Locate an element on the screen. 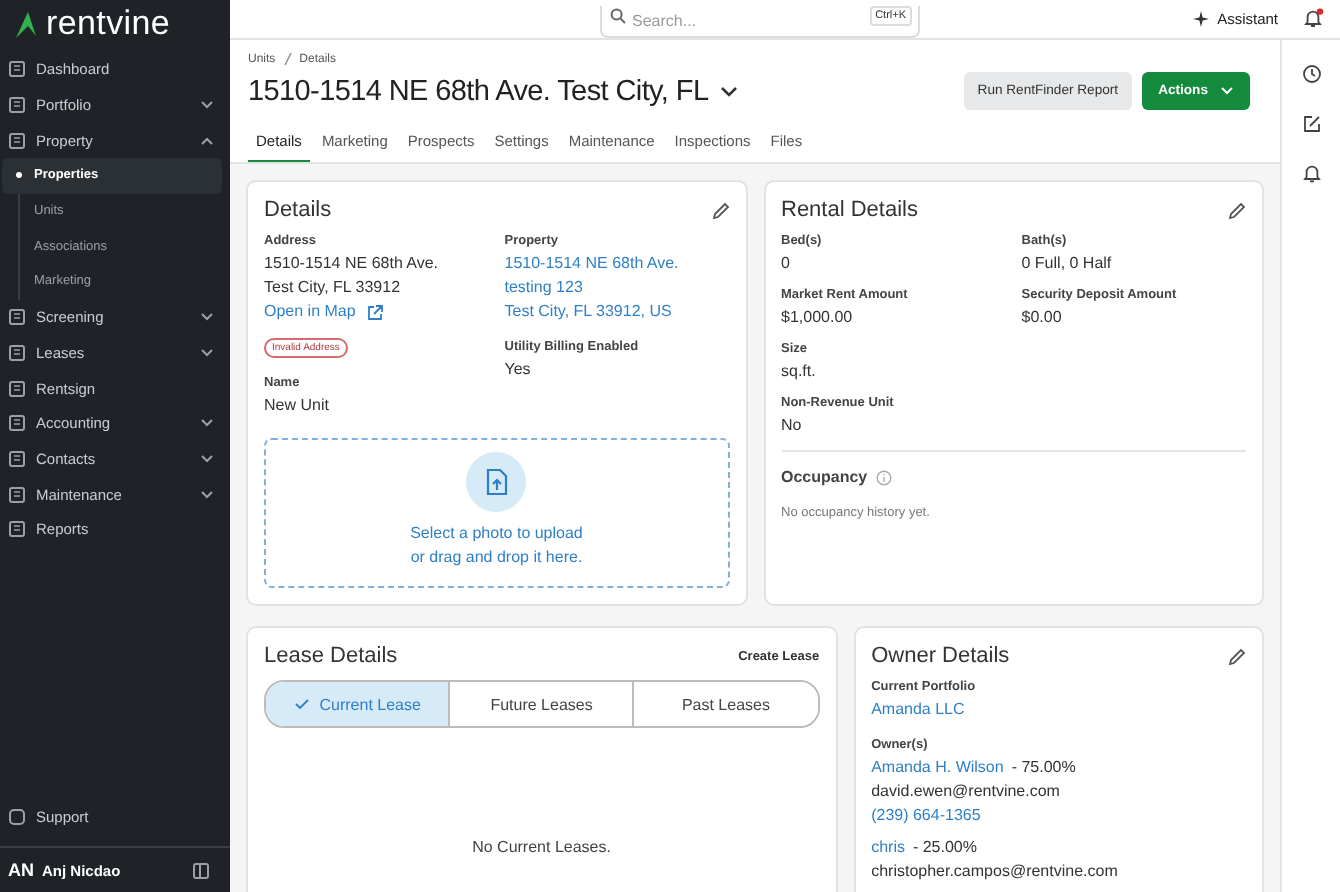 This screenshot has width=1340, height=892. logo-text: rentvine is located at coordinates (108, 24).